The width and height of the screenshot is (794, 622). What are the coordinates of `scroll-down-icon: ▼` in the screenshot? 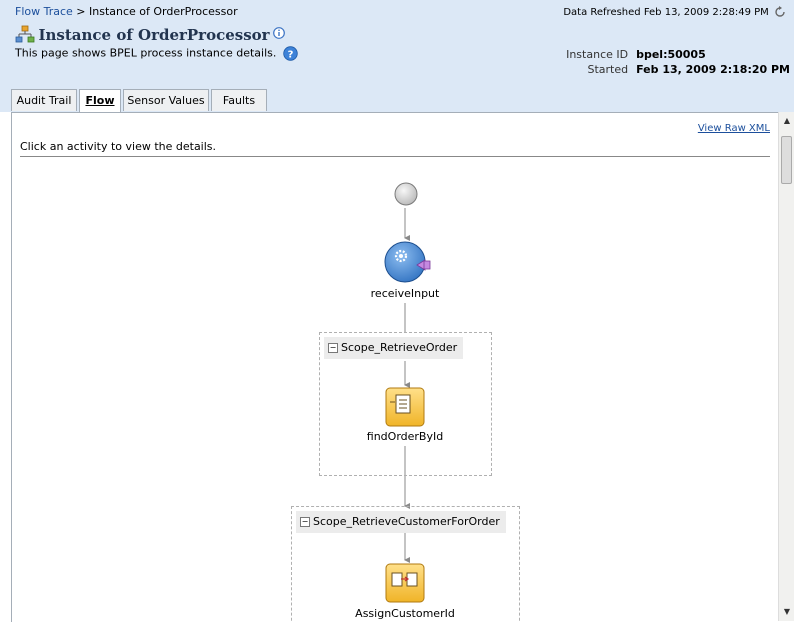 It's located at (787, 612).